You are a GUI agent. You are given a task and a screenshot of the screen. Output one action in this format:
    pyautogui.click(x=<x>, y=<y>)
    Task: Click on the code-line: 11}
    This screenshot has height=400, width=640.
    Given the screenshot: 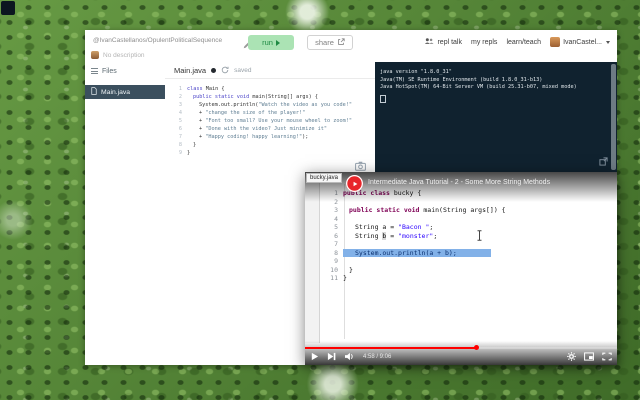 What is the action you would take?
    pyautogui.click(x=461, y=278)
    